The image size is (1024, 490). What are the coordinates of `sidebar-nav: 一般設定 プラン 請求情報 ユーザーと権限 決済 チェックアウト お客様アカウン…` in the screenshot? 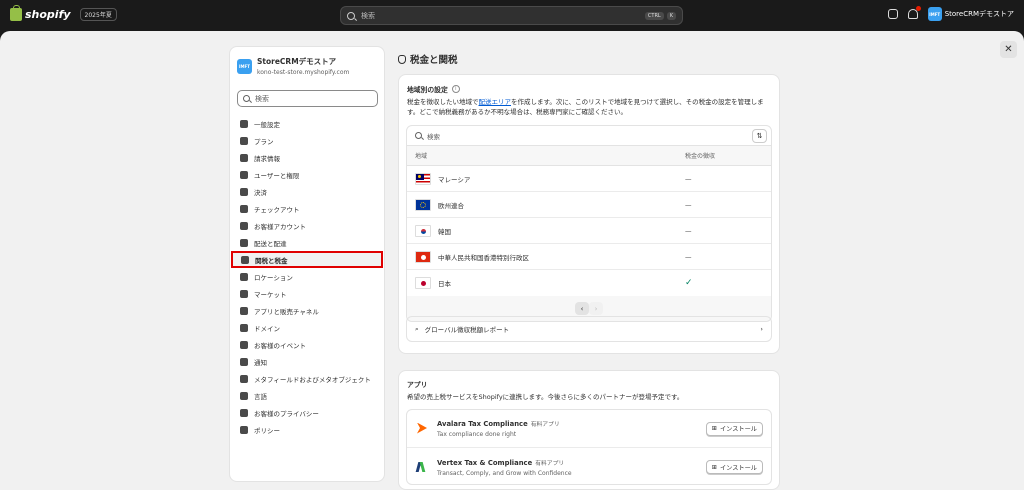 It's located at (307, 276).